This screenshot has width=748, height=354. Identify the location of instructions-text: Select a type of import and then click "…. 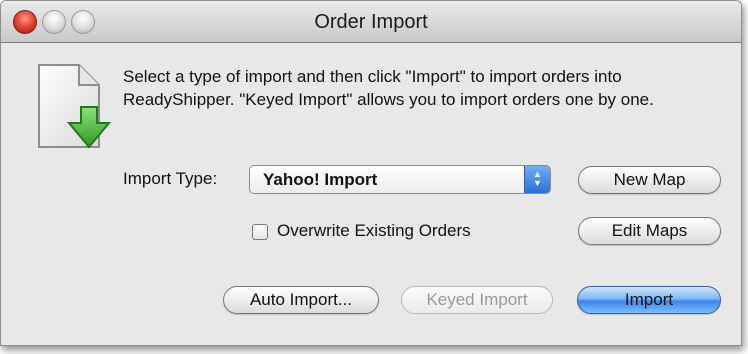
(388, 88).